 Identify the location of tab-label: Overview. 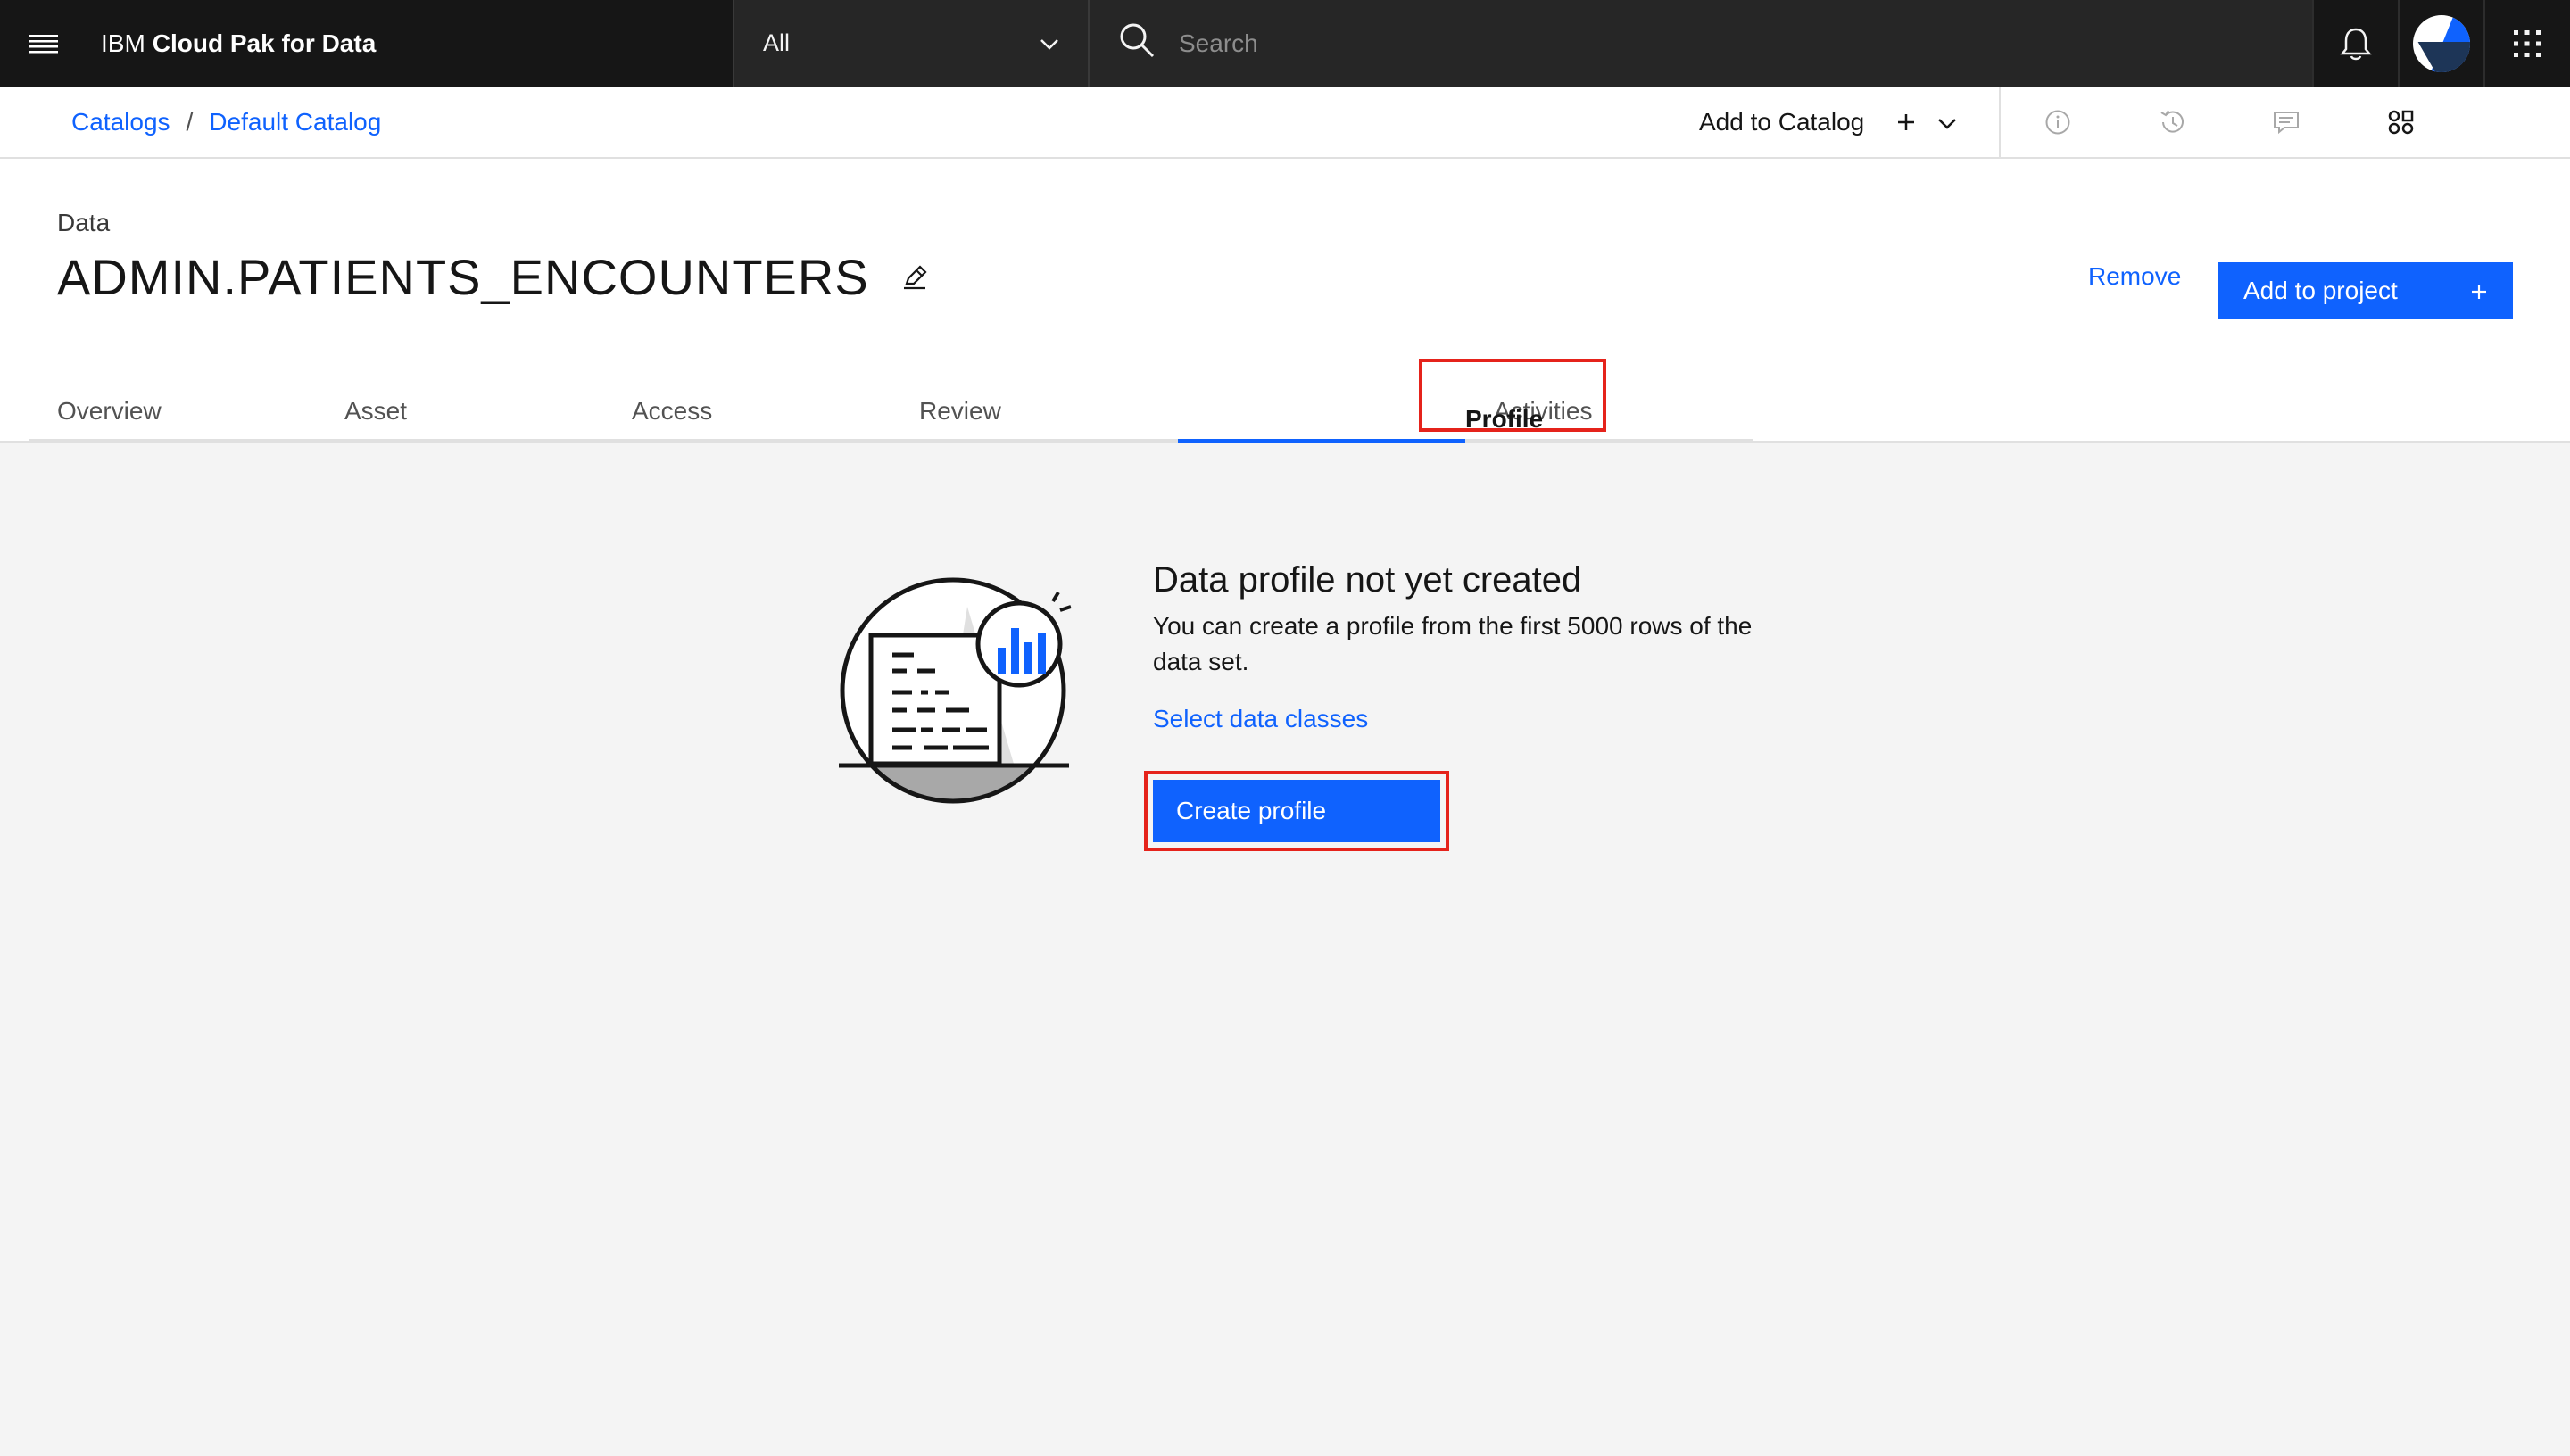
(110, 411).